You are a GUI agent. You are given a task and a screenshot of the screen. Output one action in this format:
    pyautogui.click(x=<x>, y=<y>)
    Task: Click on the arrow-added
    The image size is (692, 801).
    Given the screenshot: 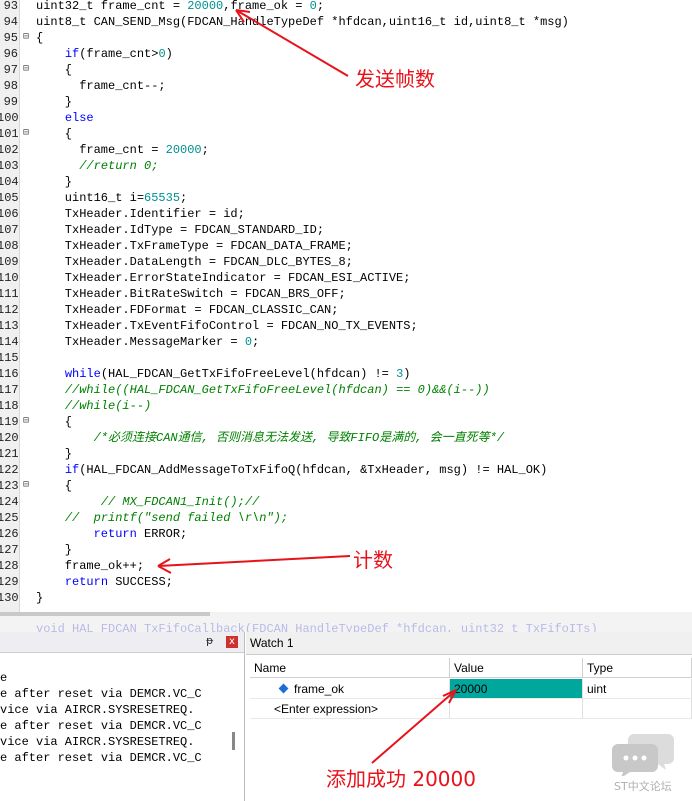 What is the action you would take?
    pyautogui.click(x=414, y=726)
    